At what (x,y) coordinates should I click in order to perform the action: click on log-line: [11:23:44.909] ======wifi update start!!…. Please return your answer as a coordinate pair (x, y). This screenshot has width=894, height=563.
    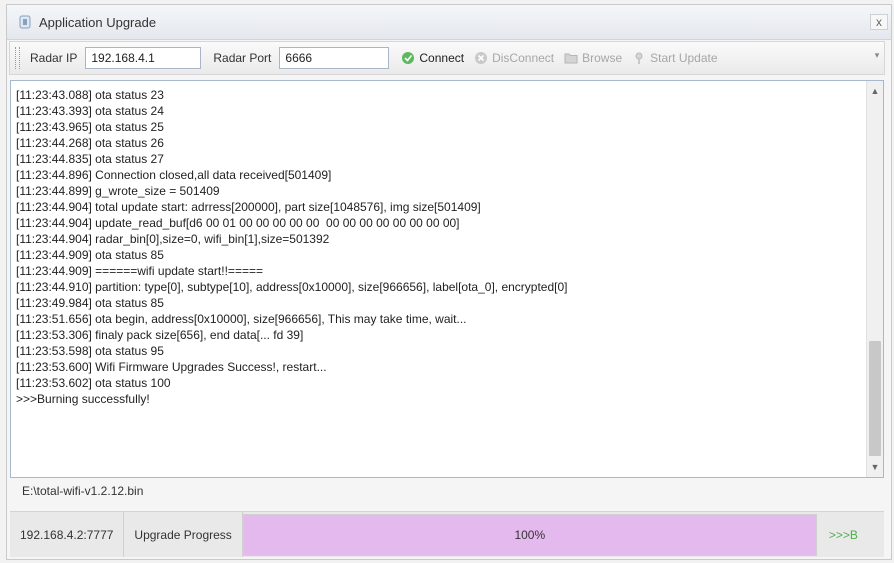
    Looking at the image, I should click on (139, 271).